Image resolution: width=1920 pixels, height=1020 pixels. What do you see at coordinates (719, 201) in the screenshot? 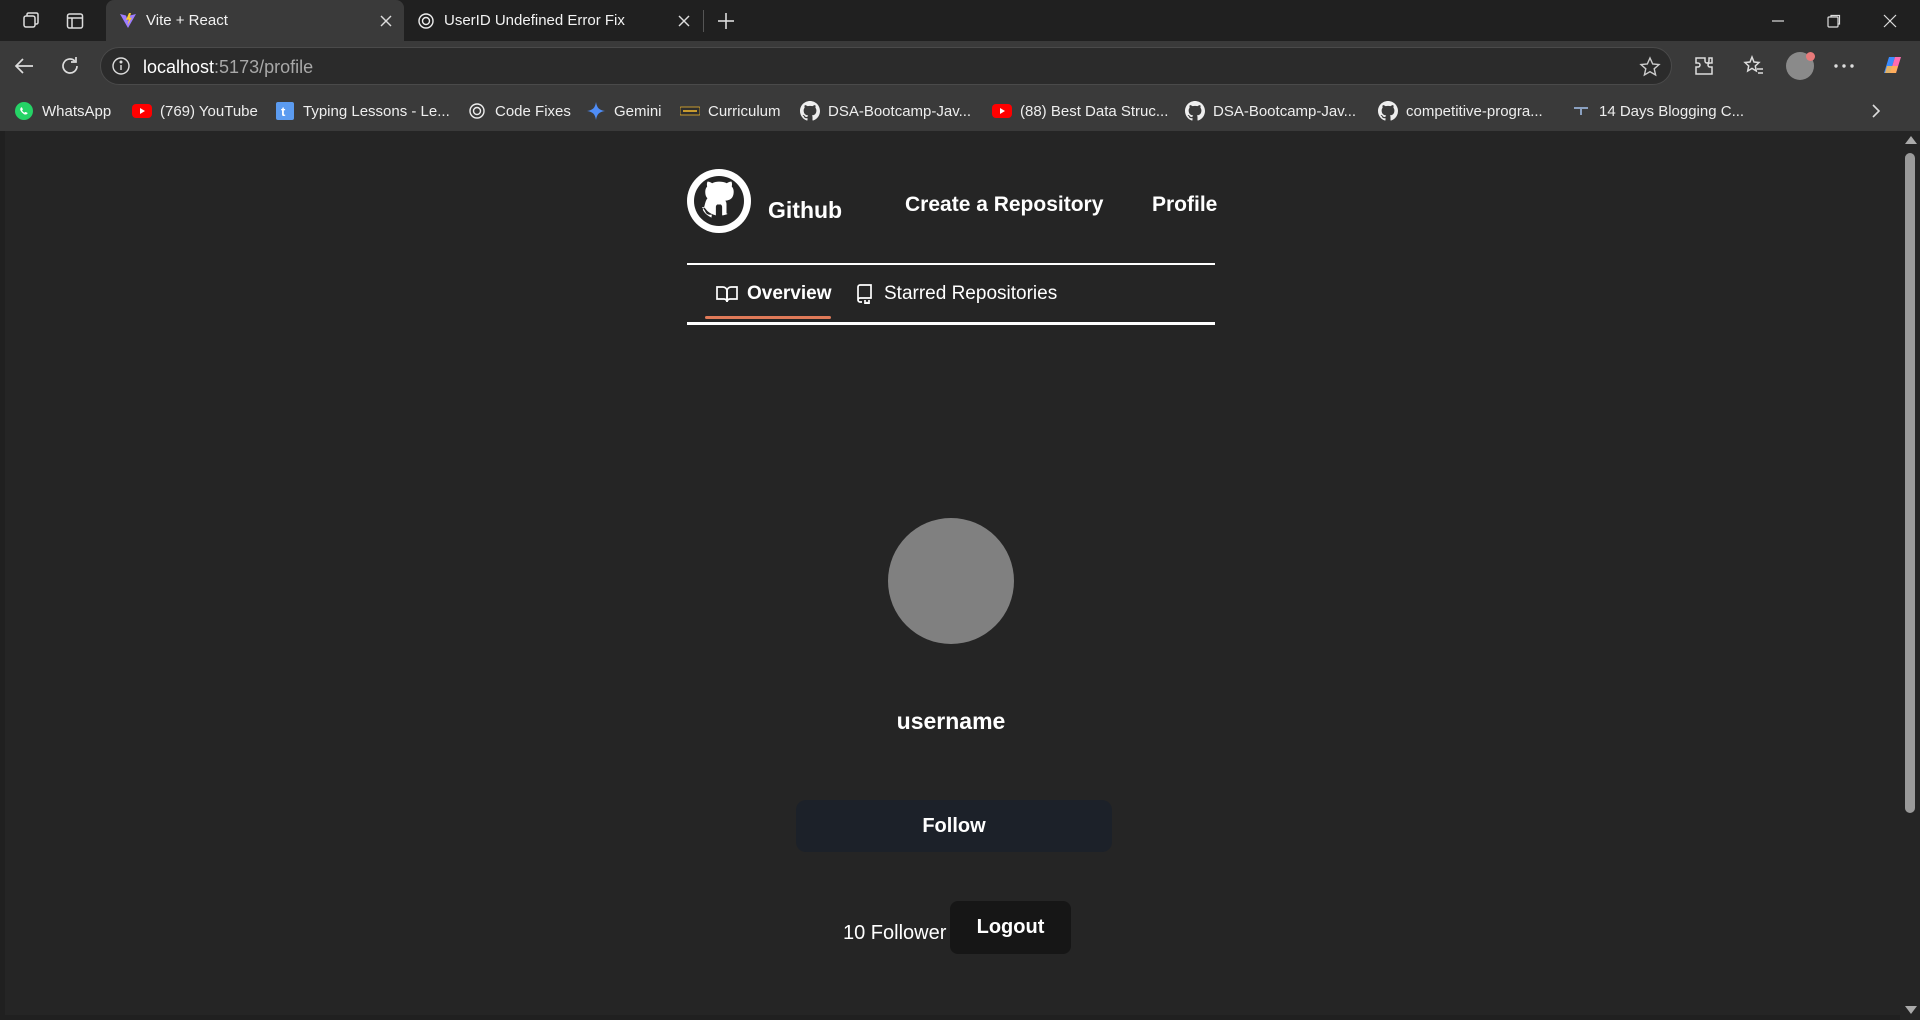
I see `github-logo-icon` at bounding box center [719, 201].